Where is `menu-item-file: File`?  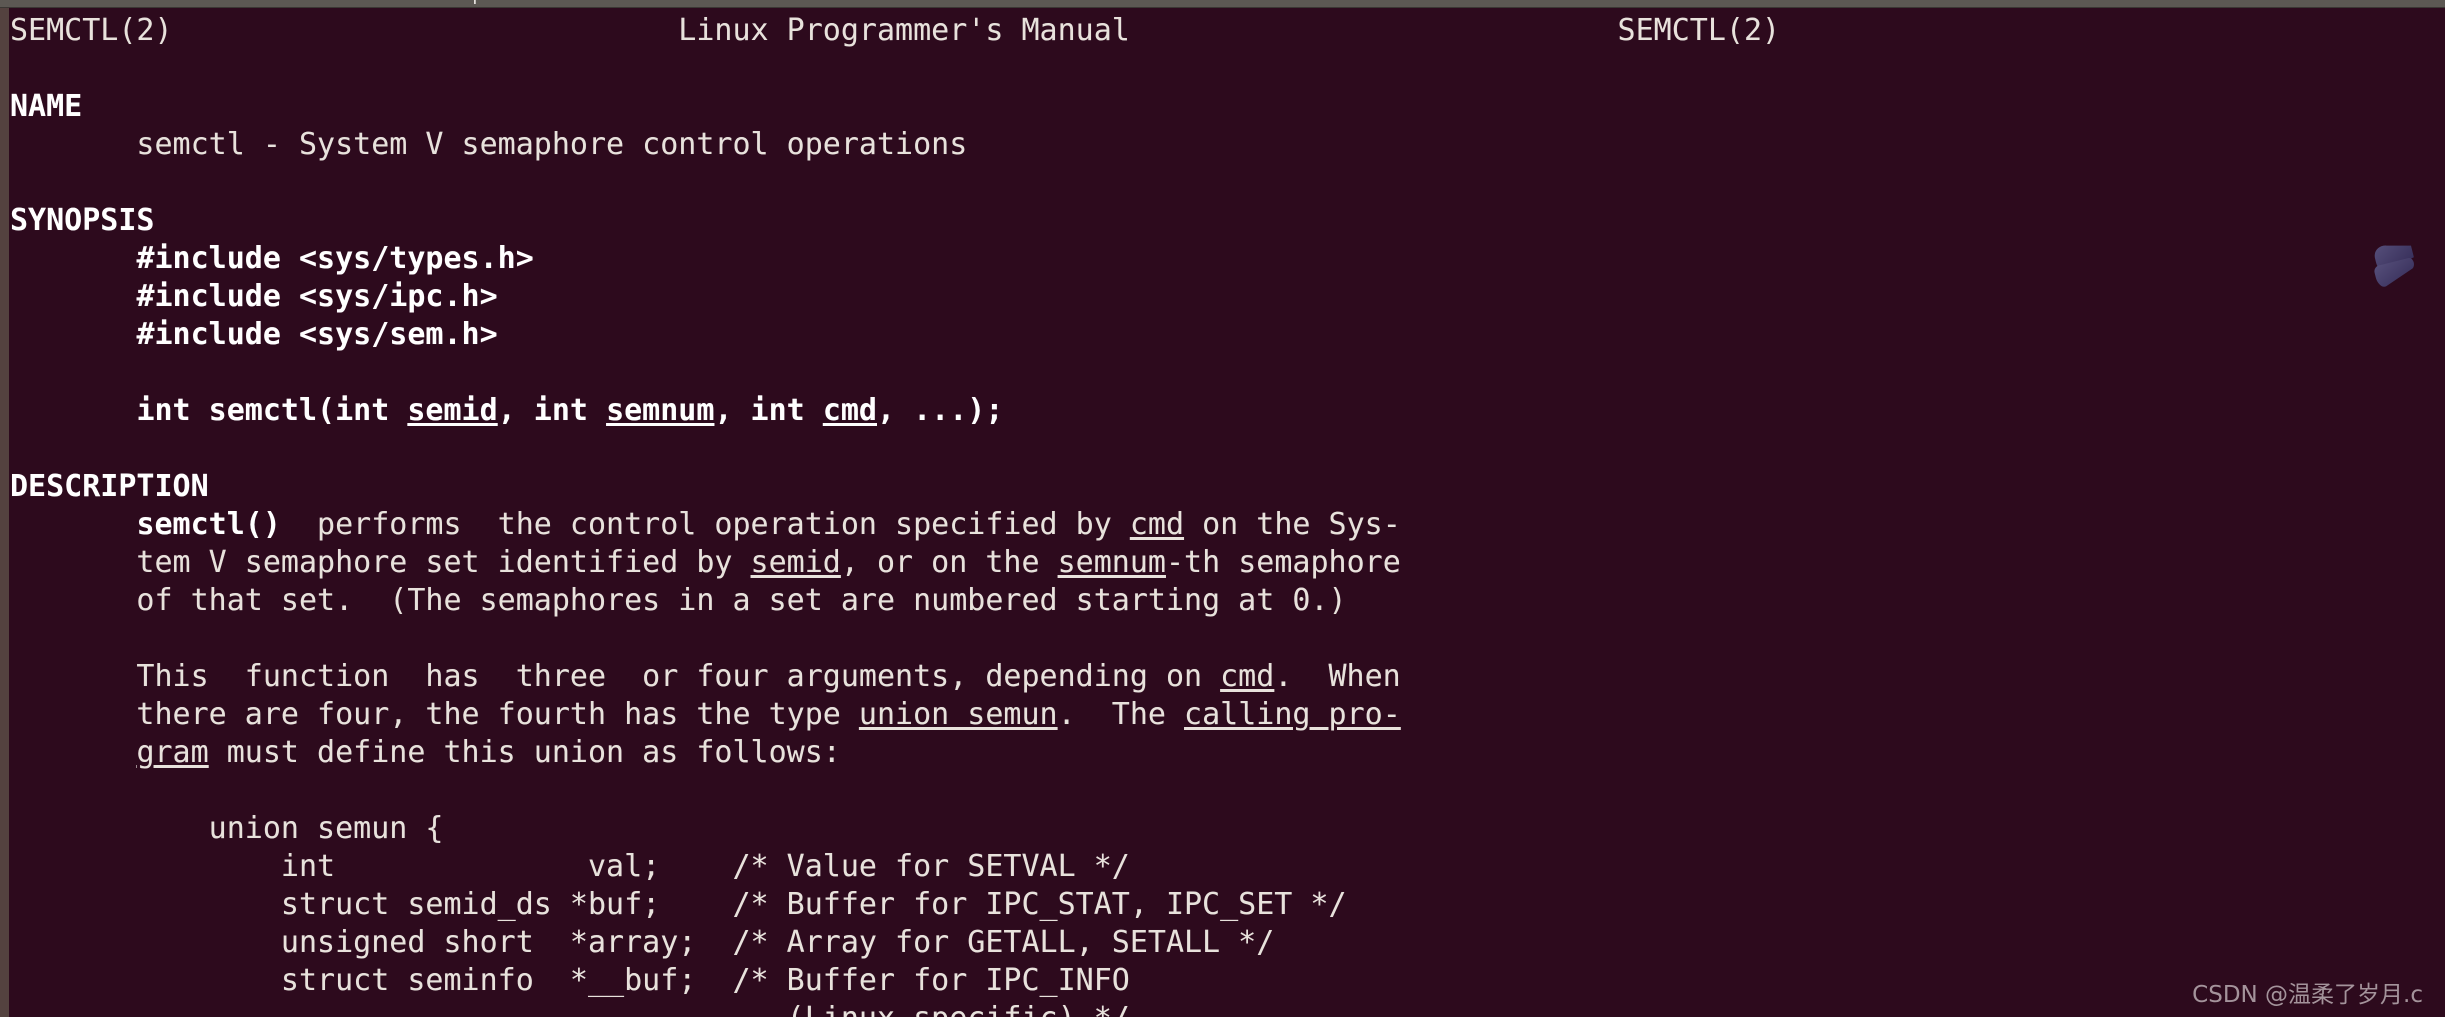
menu-item-file: File is located at coordinates (33, 4).